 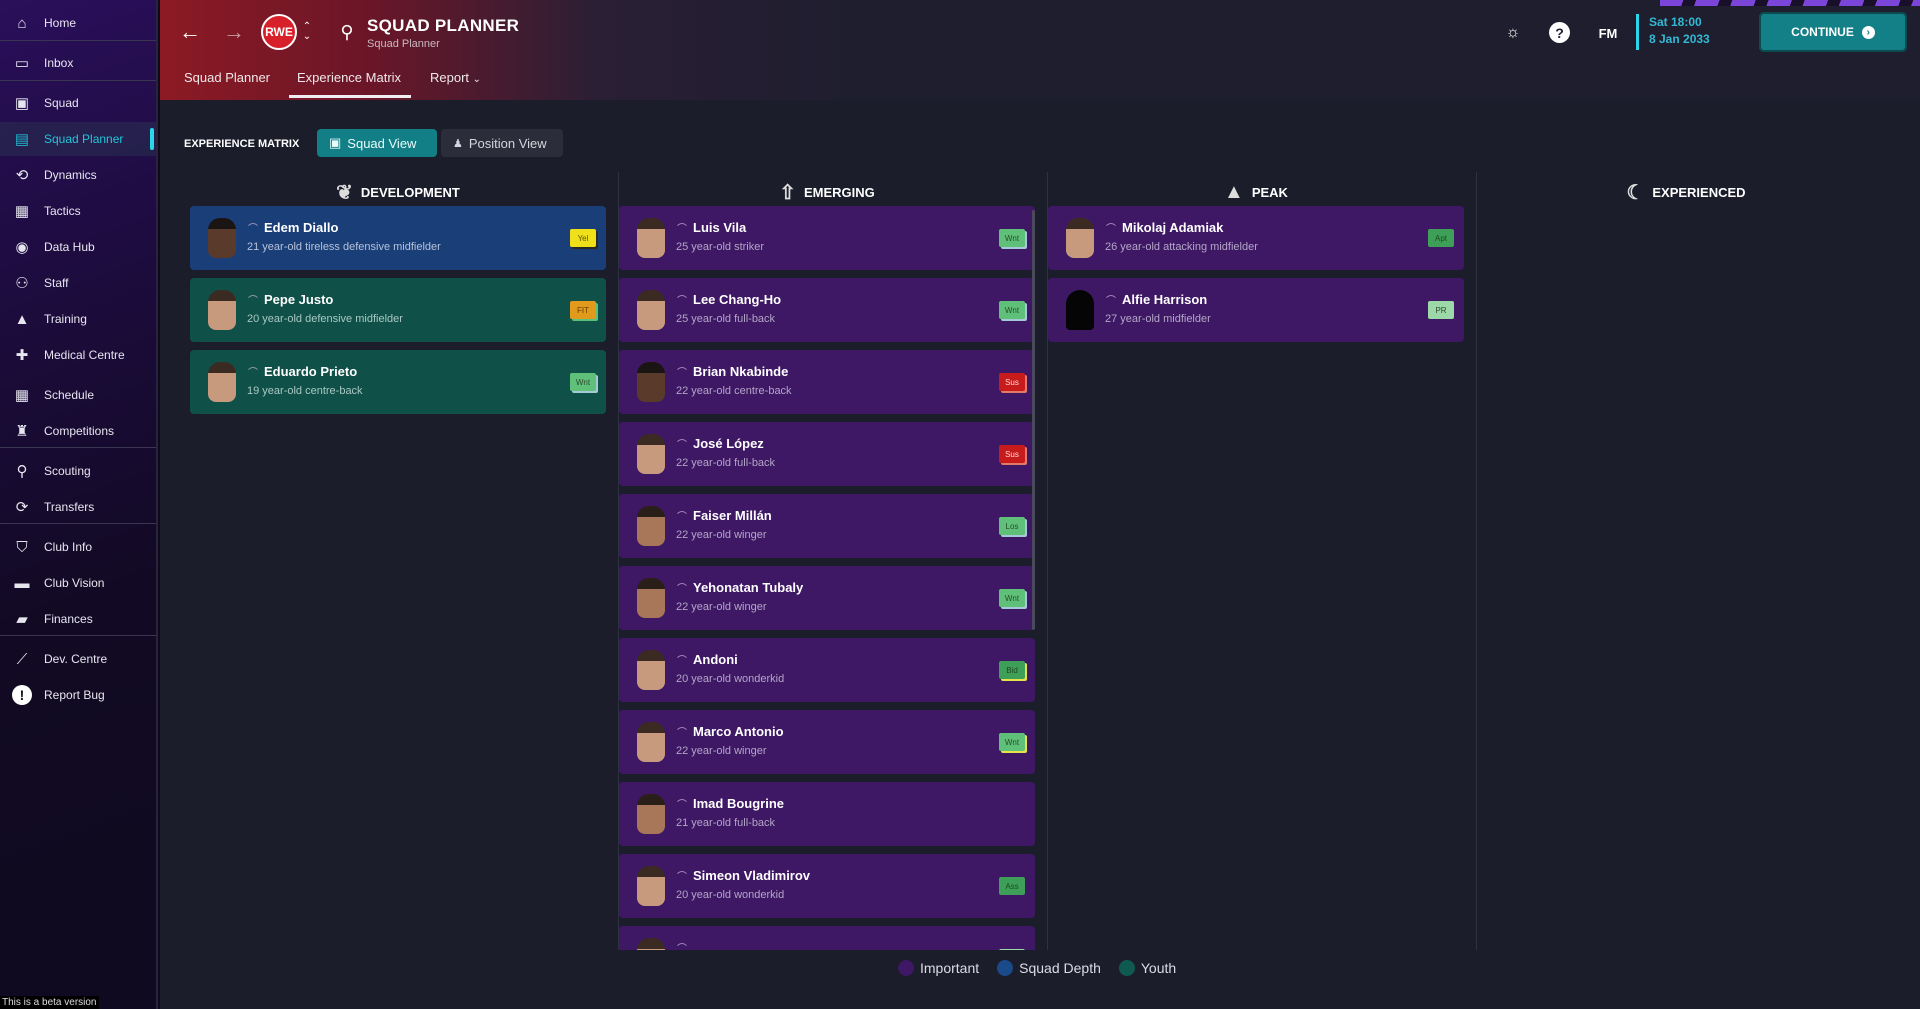 I want to click on status-badge: Los, so click(x=1012, y=526).